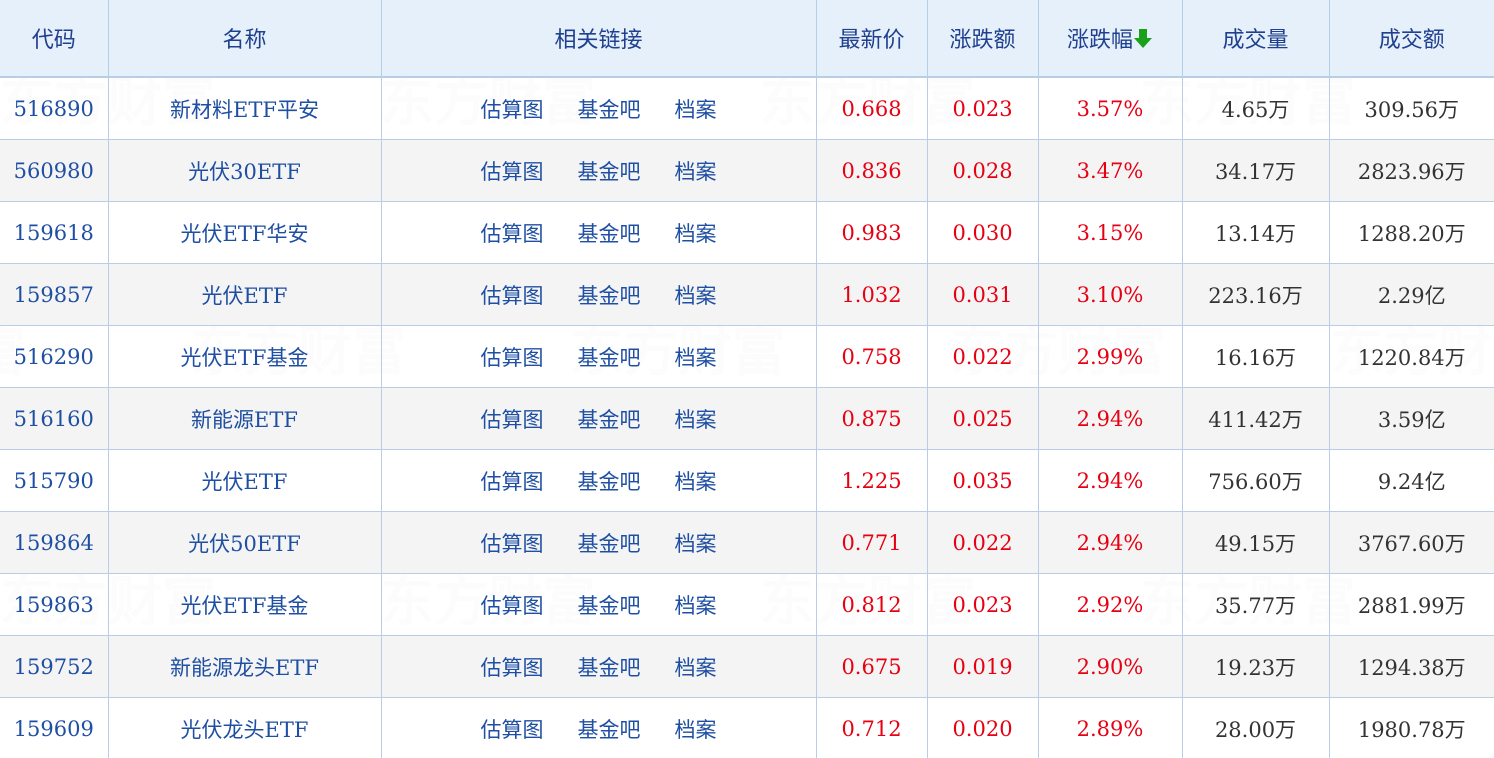 The image size is (1494, 758). I want to click on price-change: 0.028, so click(983, 170).